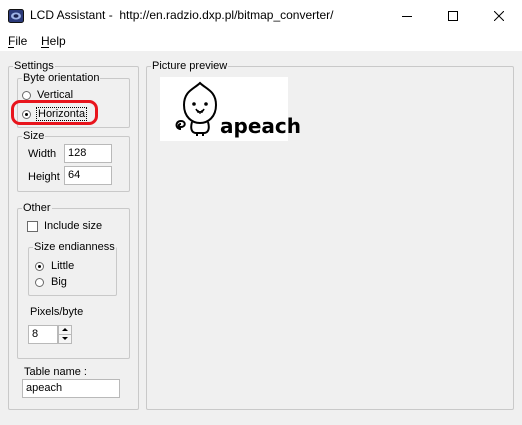 The width and height of the screenshot is (522, 425). What do you see at coordinates (88, 175) in the screenshot?
I see `height-input: 64` at bounding box center [88, 175].